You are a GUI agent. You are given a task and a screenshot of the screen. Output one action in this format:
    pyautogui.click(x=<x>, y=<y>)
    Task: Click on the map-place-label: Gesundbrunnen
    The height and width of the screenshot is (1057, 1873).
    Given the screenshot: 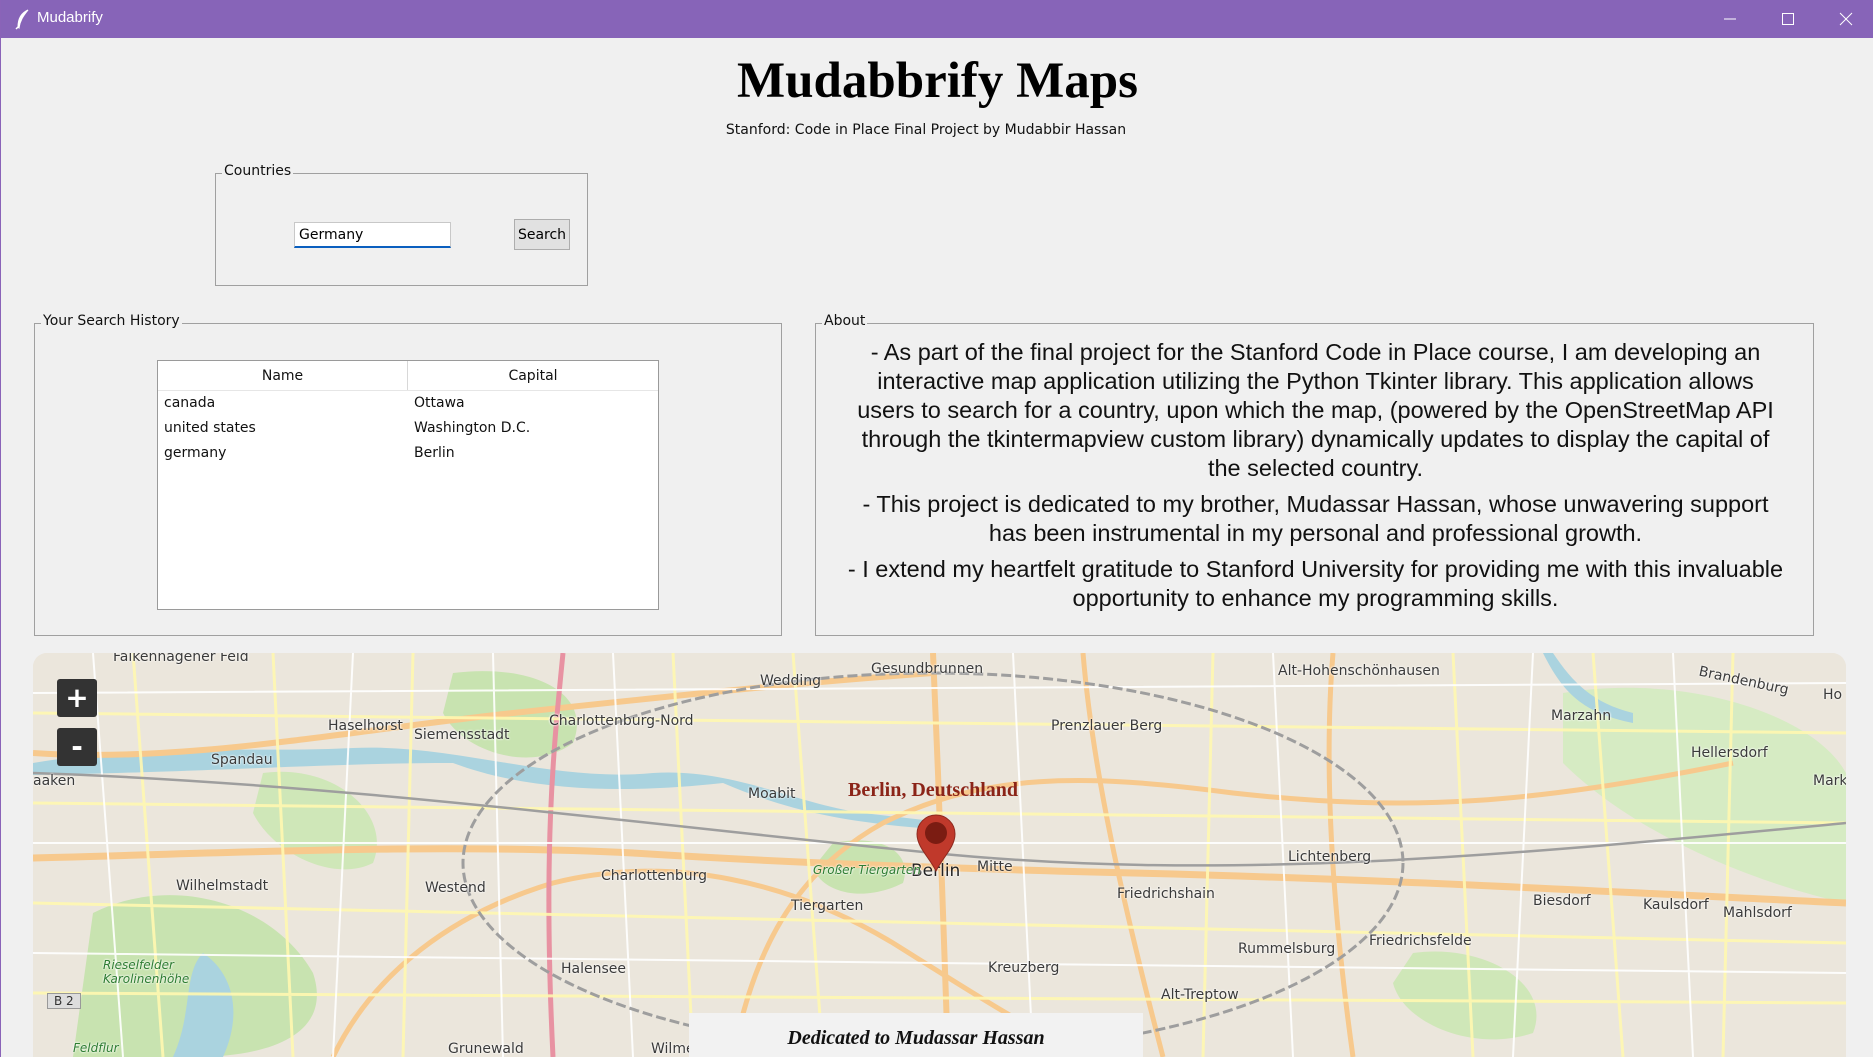 What is the action you would take?
    pyautogui.click(x=927, y=669)
    